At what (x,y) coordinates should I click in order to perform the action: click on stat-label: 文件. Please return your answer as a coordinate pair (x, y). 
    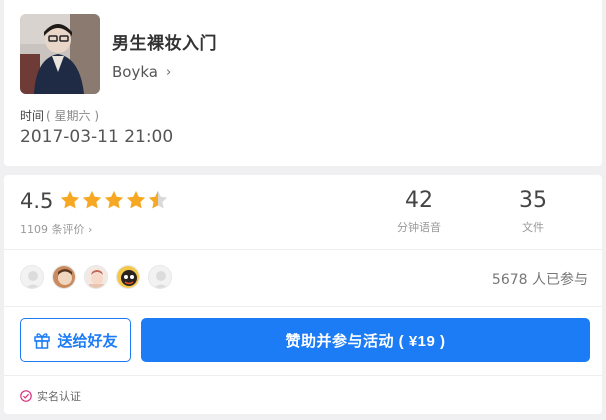
    Looking at the image, I should click on (533, 227).